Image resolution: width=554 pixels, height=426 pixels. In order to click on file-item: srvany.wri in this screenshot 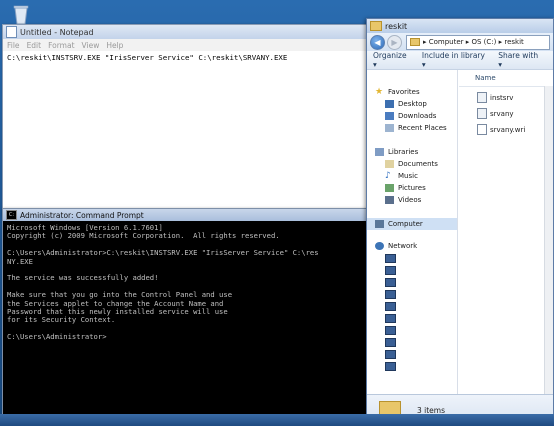, I will do `click(501, 129)`.